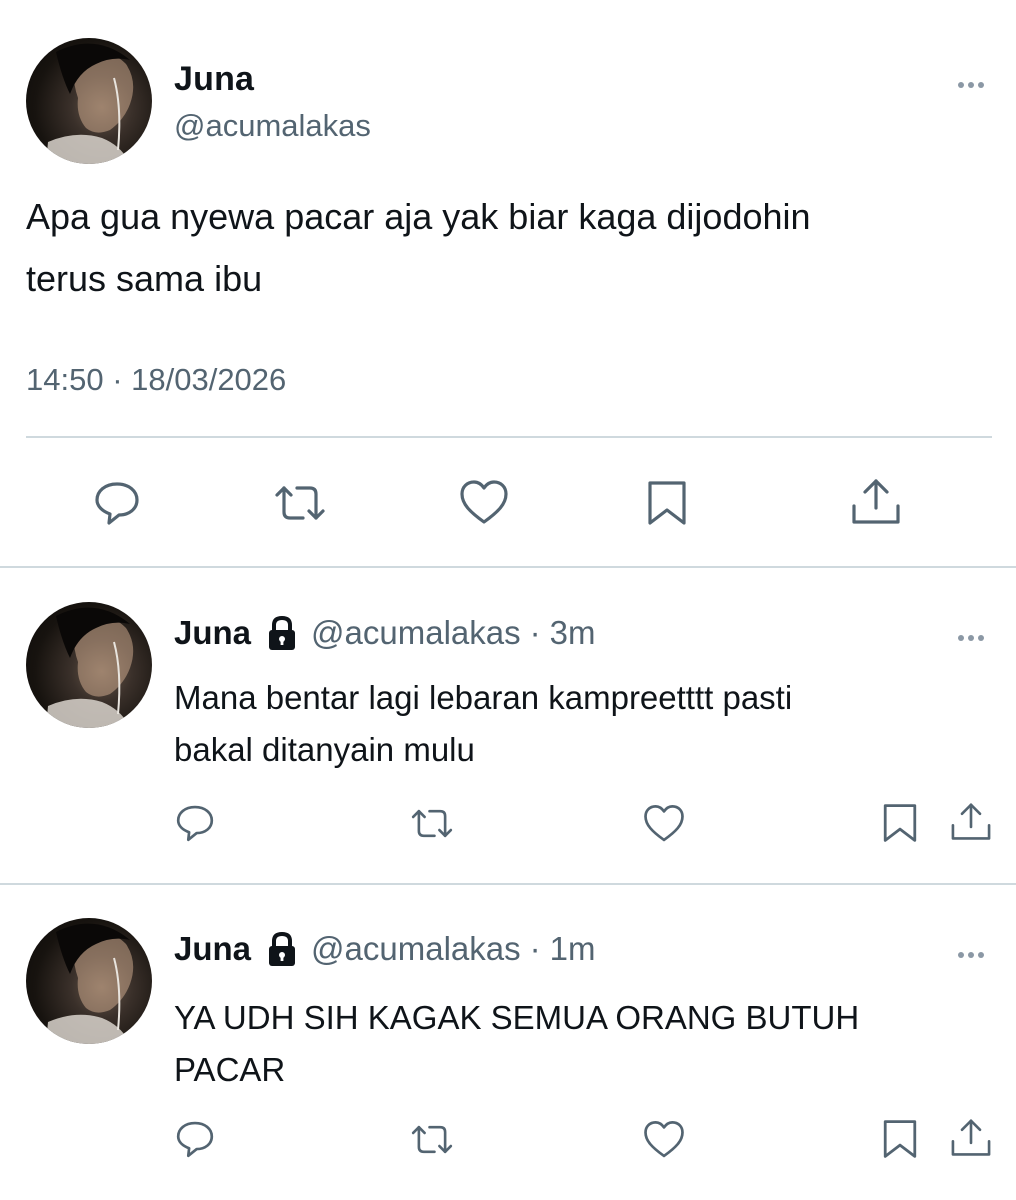 This screenshot has width=1016, height=1200. I want to click on reply-text-line: PACAR, so click(230, 1069).